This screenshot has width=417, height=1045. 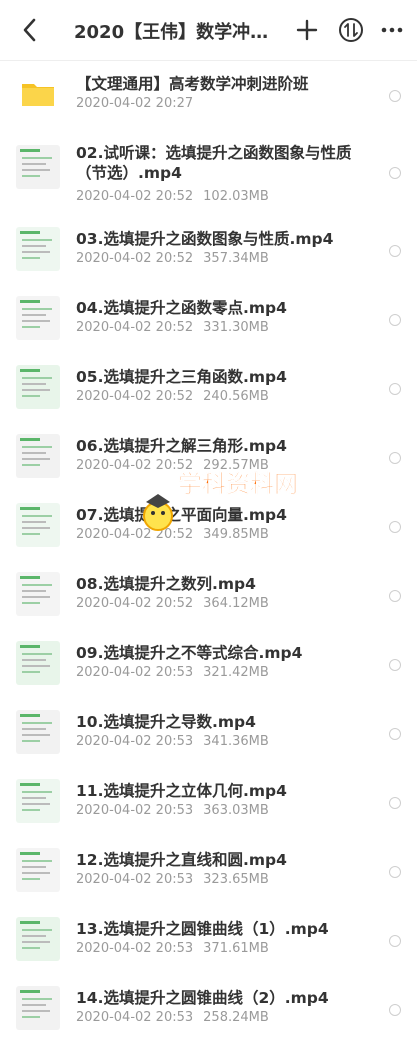 I want to click on file-size: 258.24MB, so click(x=236, y=1017).